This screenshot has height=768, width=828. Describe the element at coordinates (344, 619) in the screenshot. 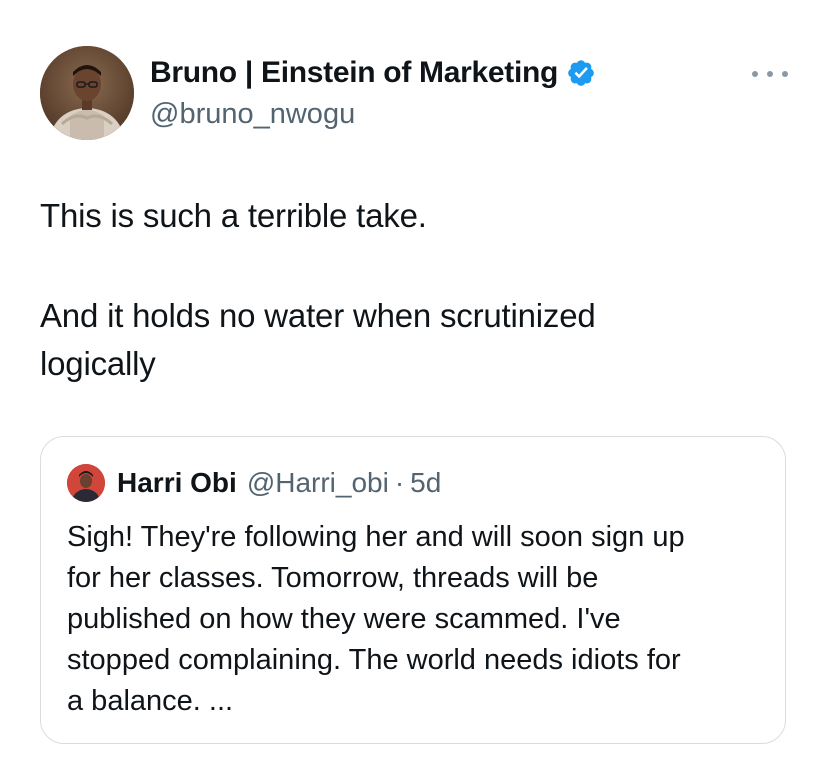

I see `quote-text-line: published on how they were scammed. I've` at that location.